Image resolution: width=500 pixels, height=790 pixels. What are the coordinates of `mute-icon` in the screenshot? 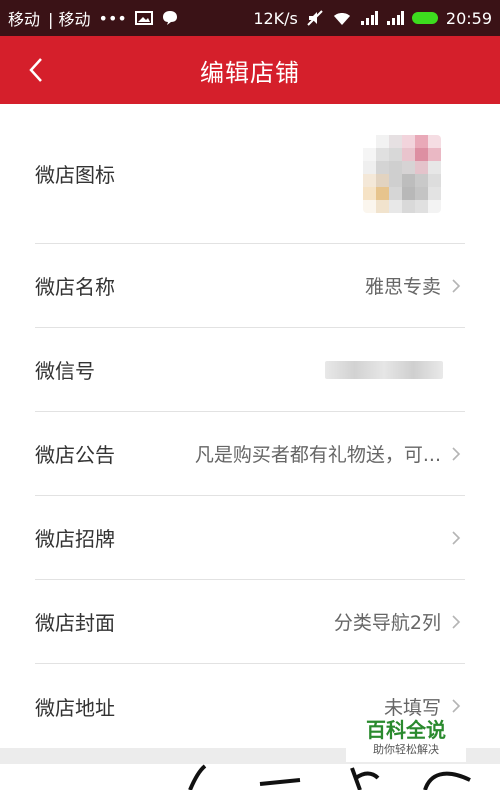 It's located at (315, 18).